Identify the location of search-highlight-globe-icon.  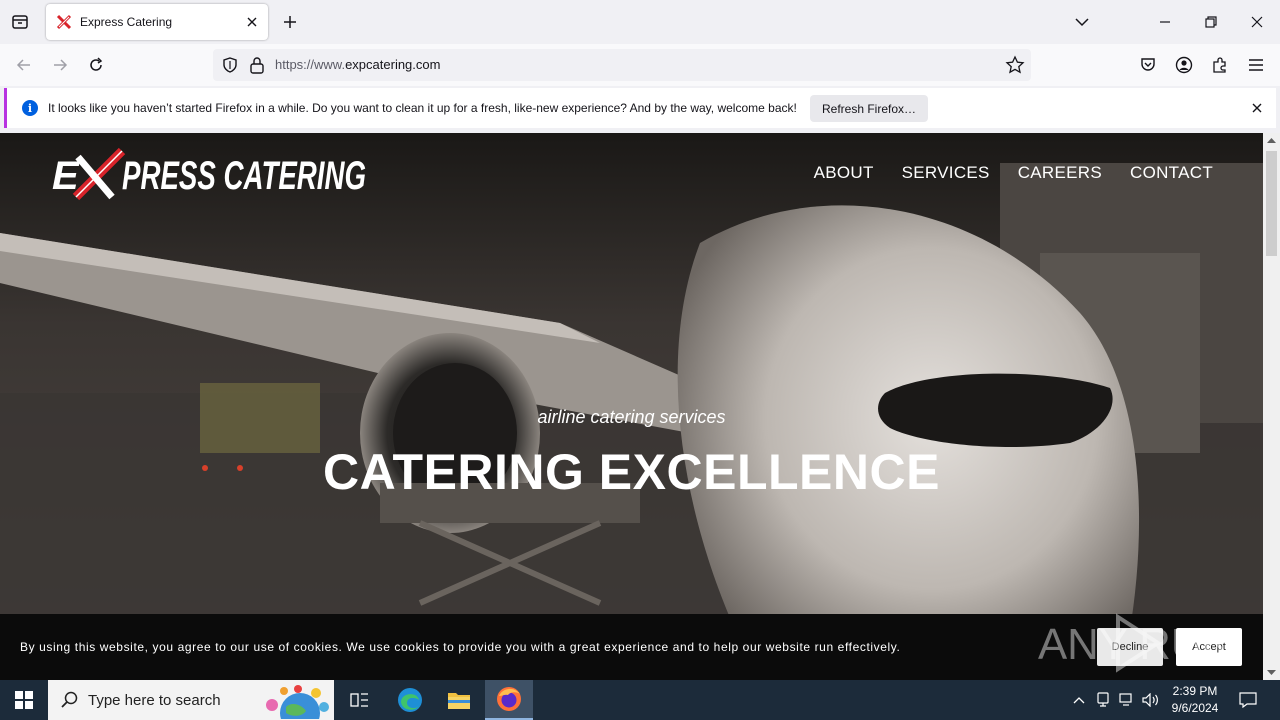
(297, 702).